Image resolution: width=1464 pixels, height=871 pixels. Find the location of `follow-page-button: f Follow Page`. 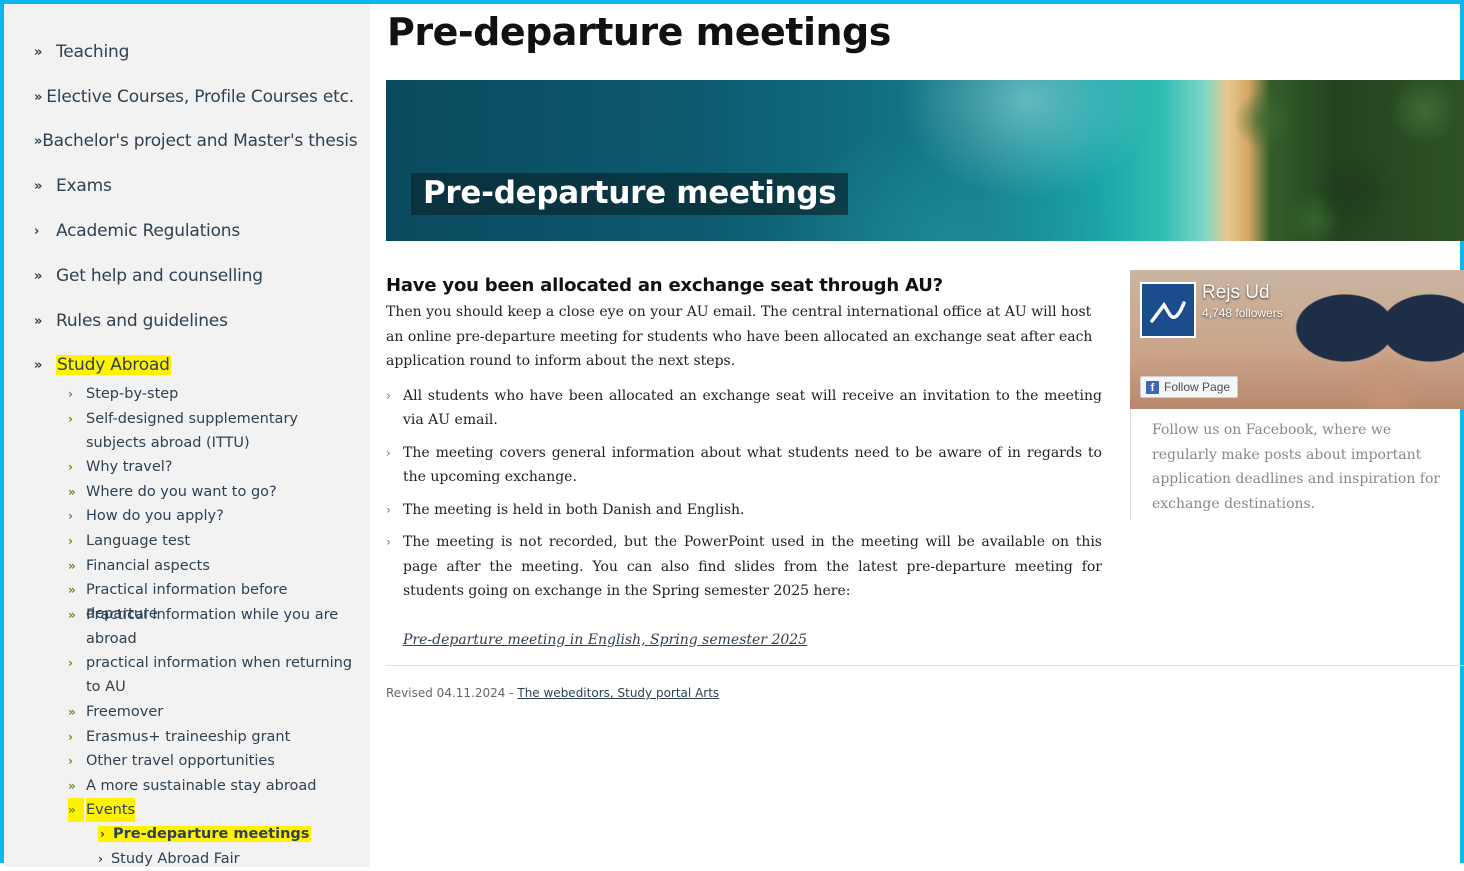

follow-page-button: f Follow Page is located at coordinates (1189, 387).